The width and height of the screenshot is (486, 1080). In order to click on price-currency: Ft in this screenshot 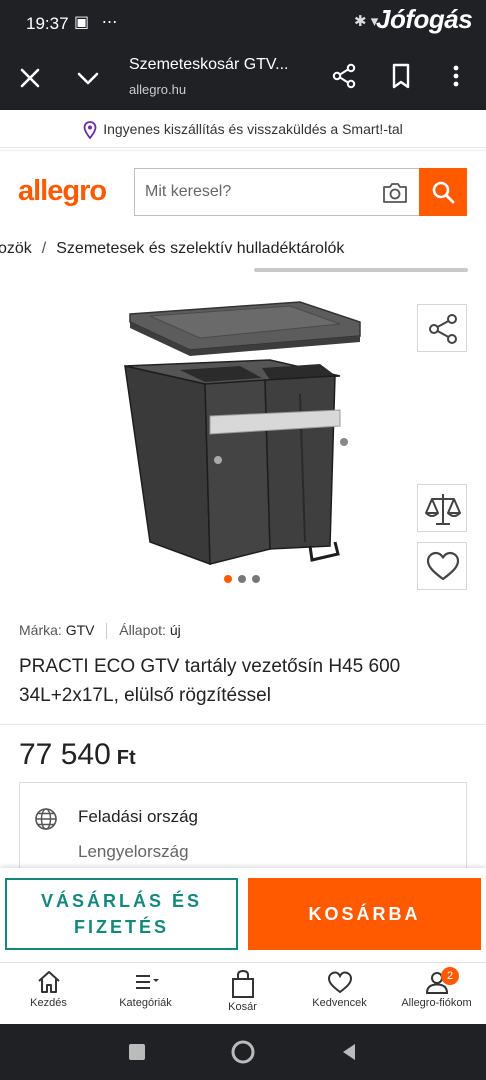, I will do `click(126, 758)`.